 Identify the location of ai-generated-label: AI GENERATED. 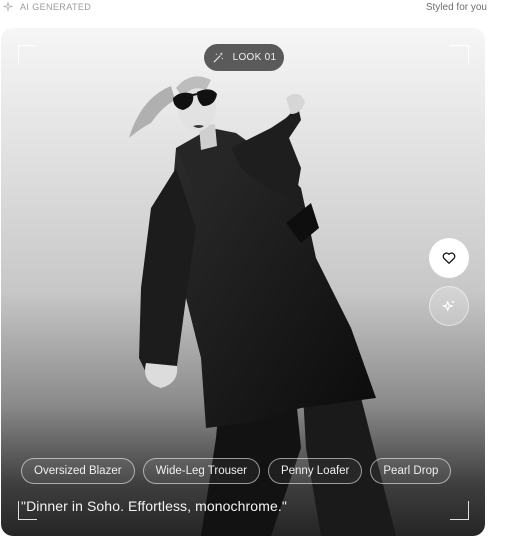
(56, 7).